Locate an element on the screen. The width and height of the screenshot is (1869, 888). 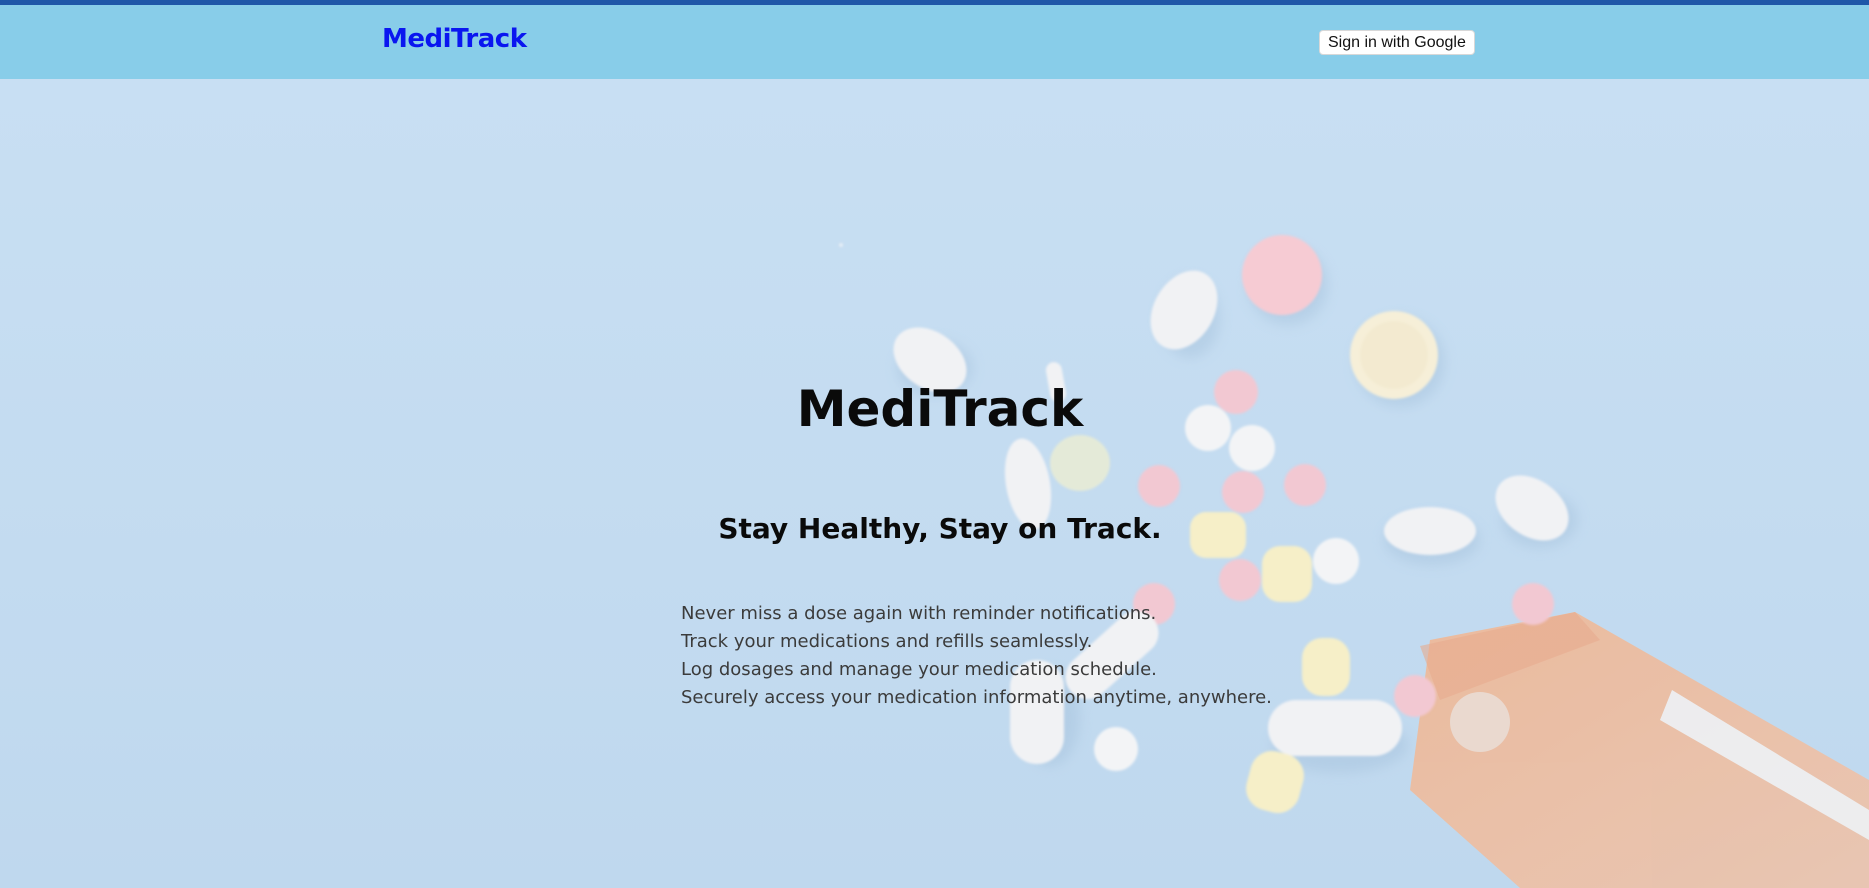
hero-title: MediTrack is located at coordinates (940, 409).